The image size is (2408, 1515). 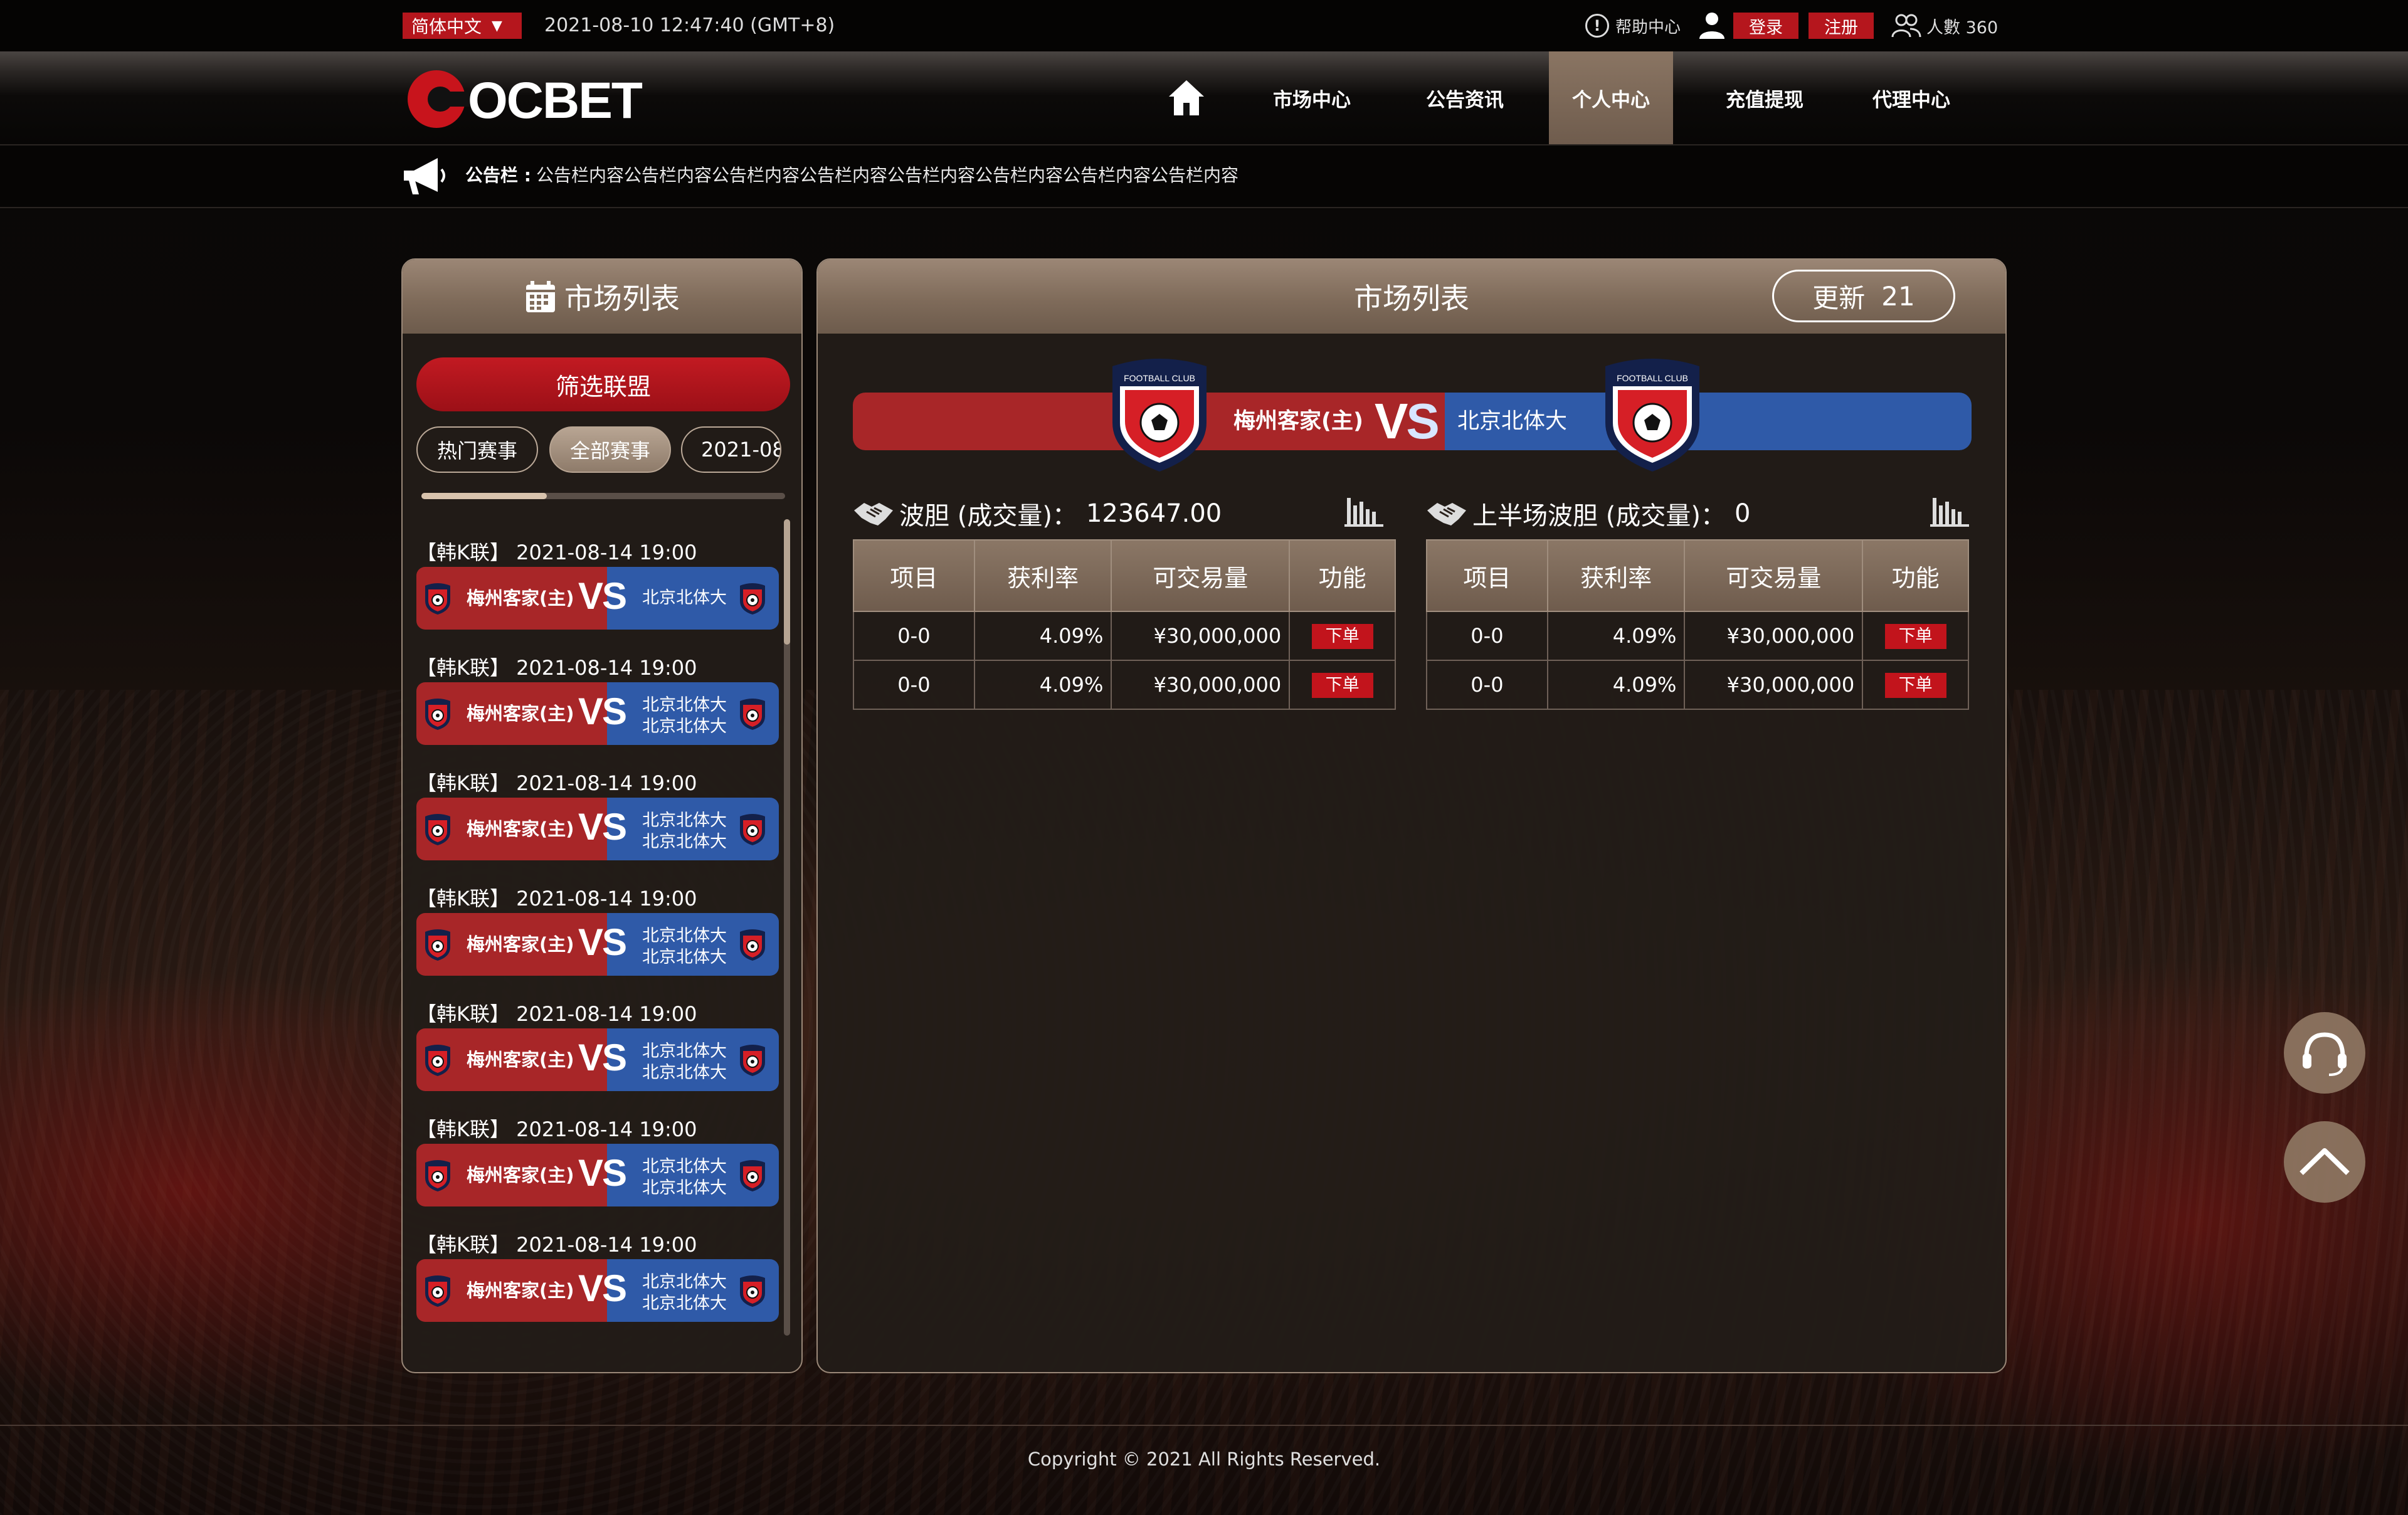 I want to click on correct-score-volume: 123647.00, so click(x=1153, y=513).